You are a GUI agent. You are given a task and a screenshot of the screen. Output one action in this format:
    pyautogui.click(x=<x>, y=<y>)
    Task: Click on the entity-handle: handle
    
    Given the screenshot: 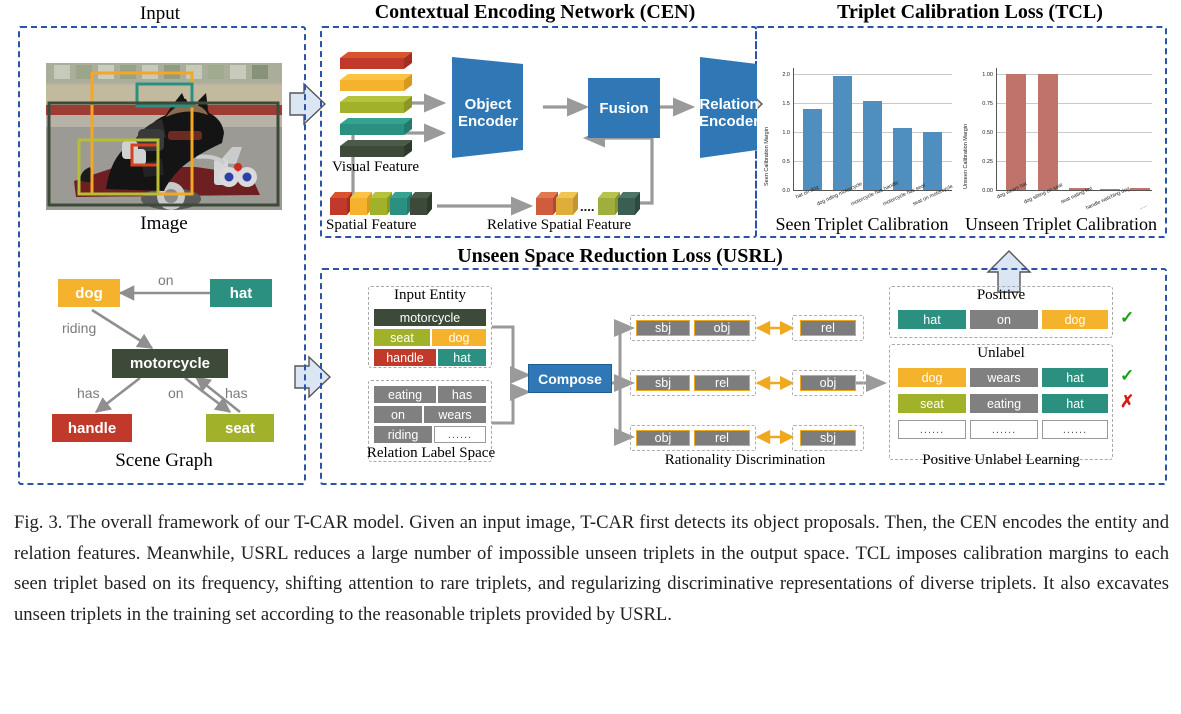 What is the action you would take?
    pyautogui.click(x=405, y=357)
    